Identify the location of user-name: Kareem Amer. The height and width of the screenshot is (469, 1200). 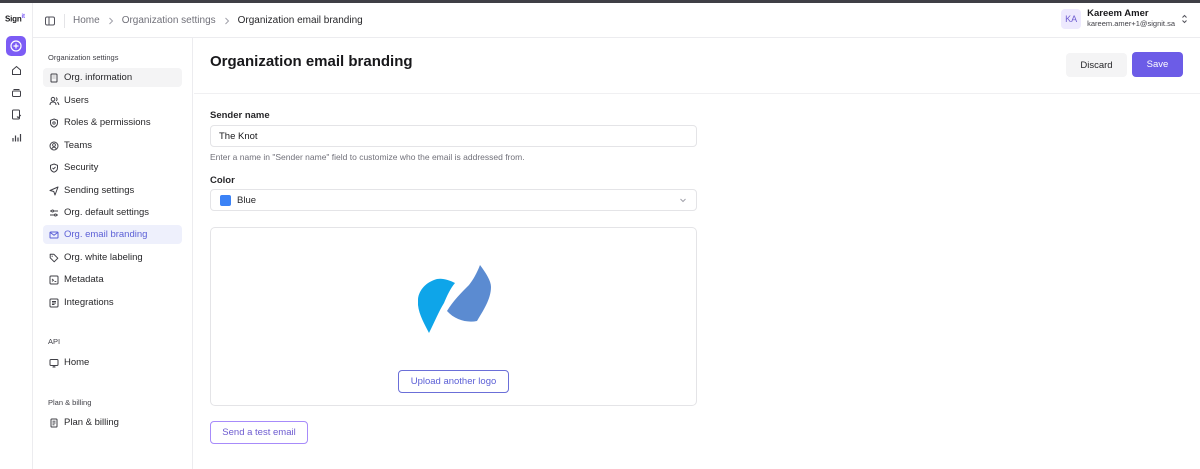
(1118, 13).